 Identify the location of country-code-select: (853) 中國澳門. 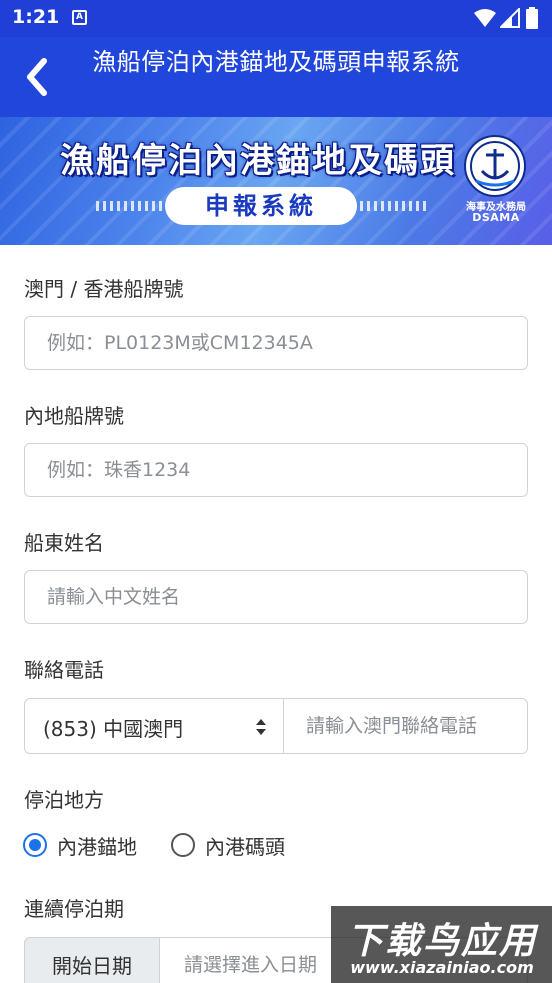
(154, 726).